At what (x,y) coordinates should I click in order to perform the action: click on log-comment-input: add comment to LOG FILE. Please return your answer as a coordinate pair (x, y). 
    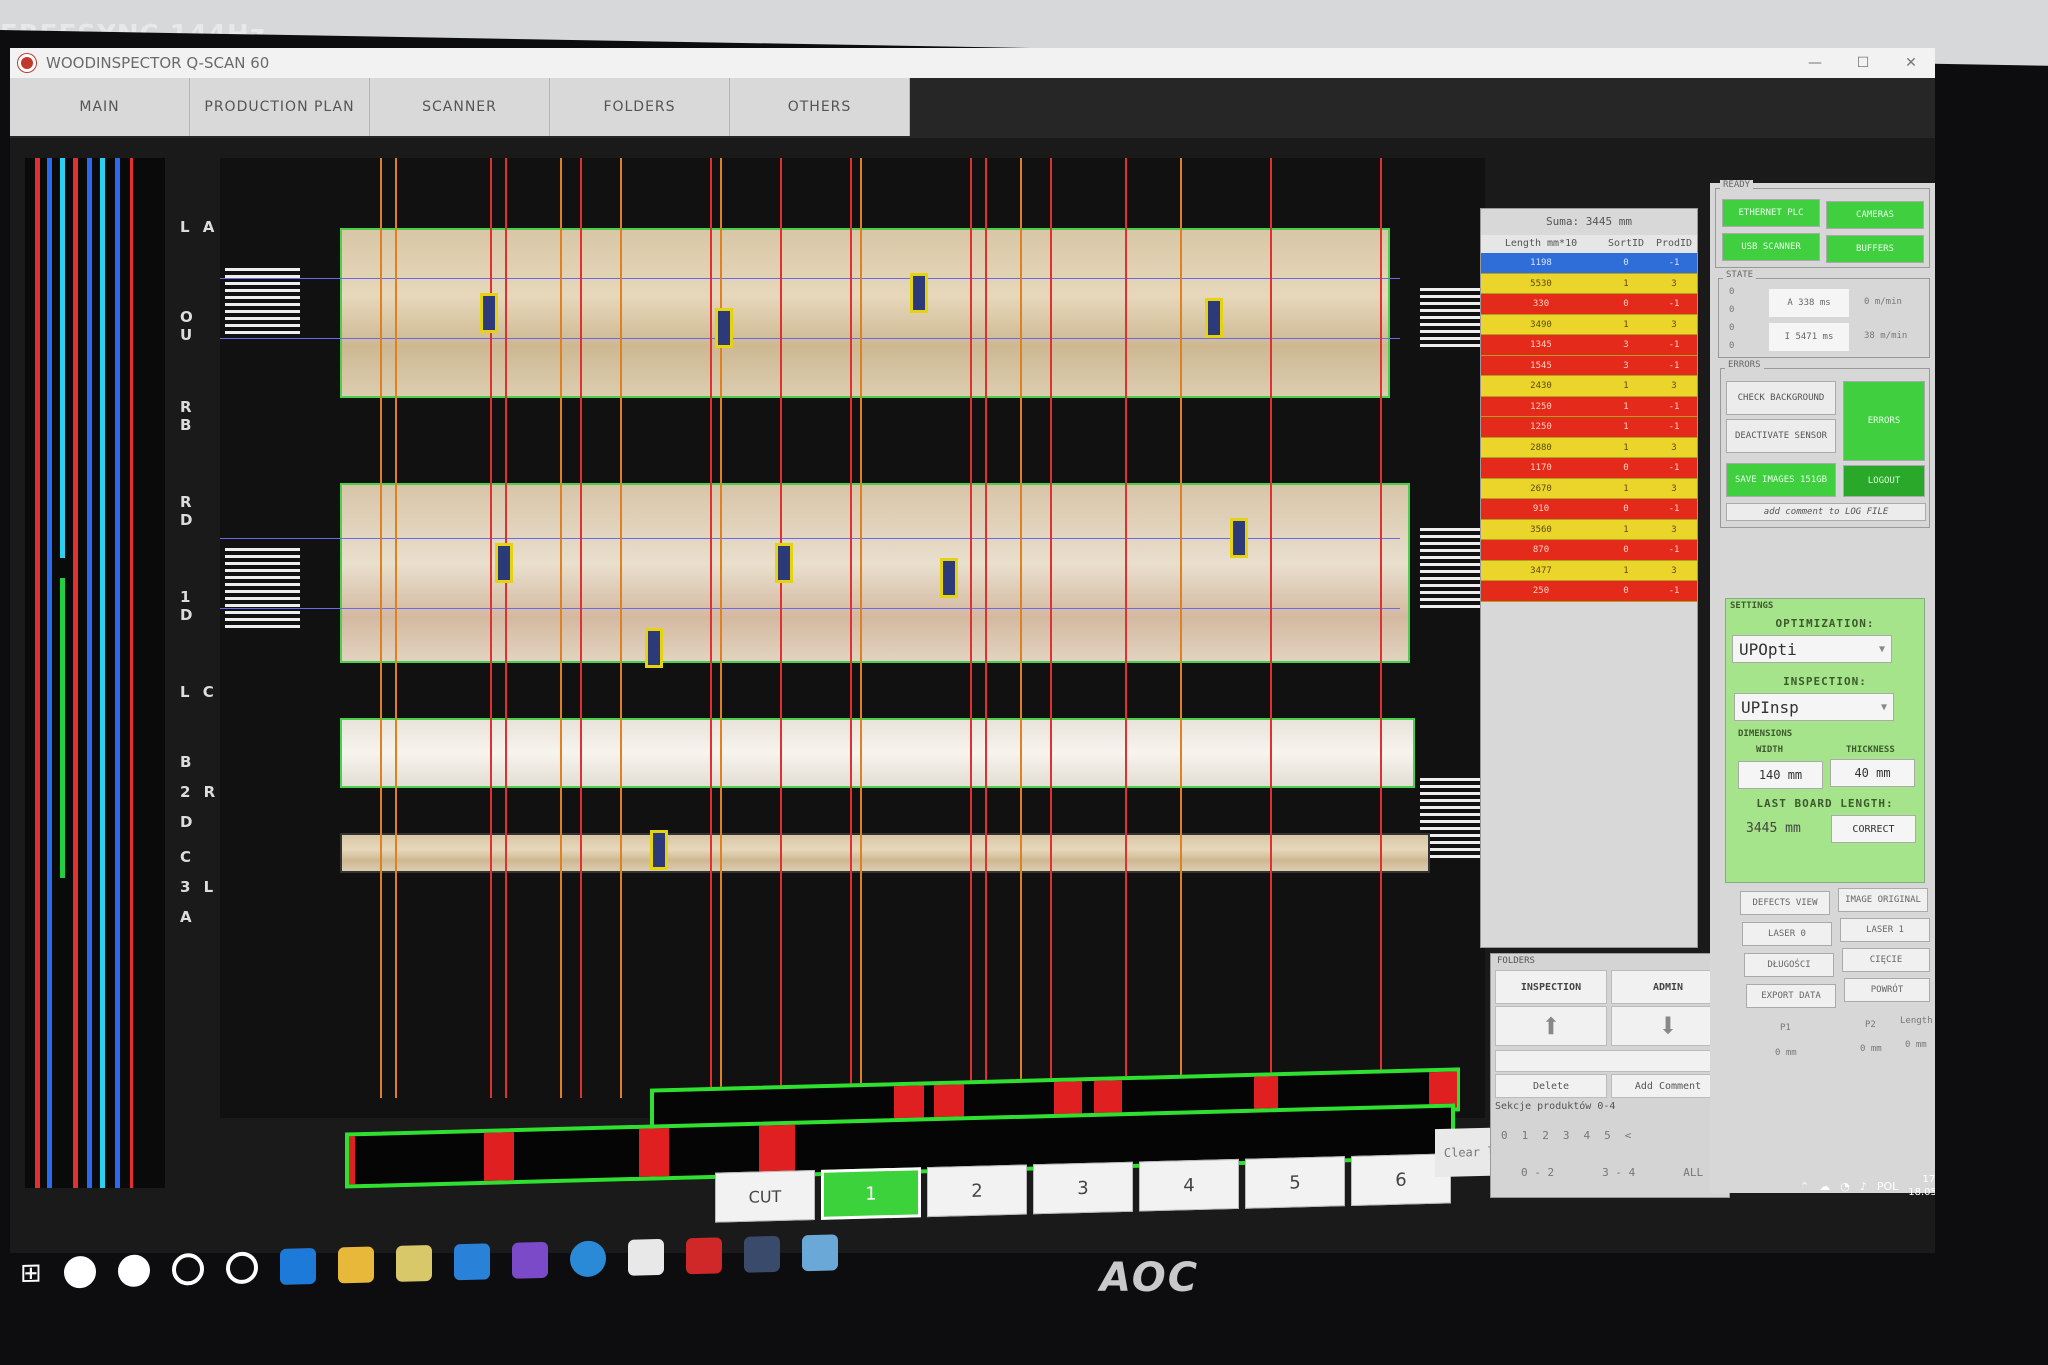
    Looking at the image, I should click on (1826, 512).